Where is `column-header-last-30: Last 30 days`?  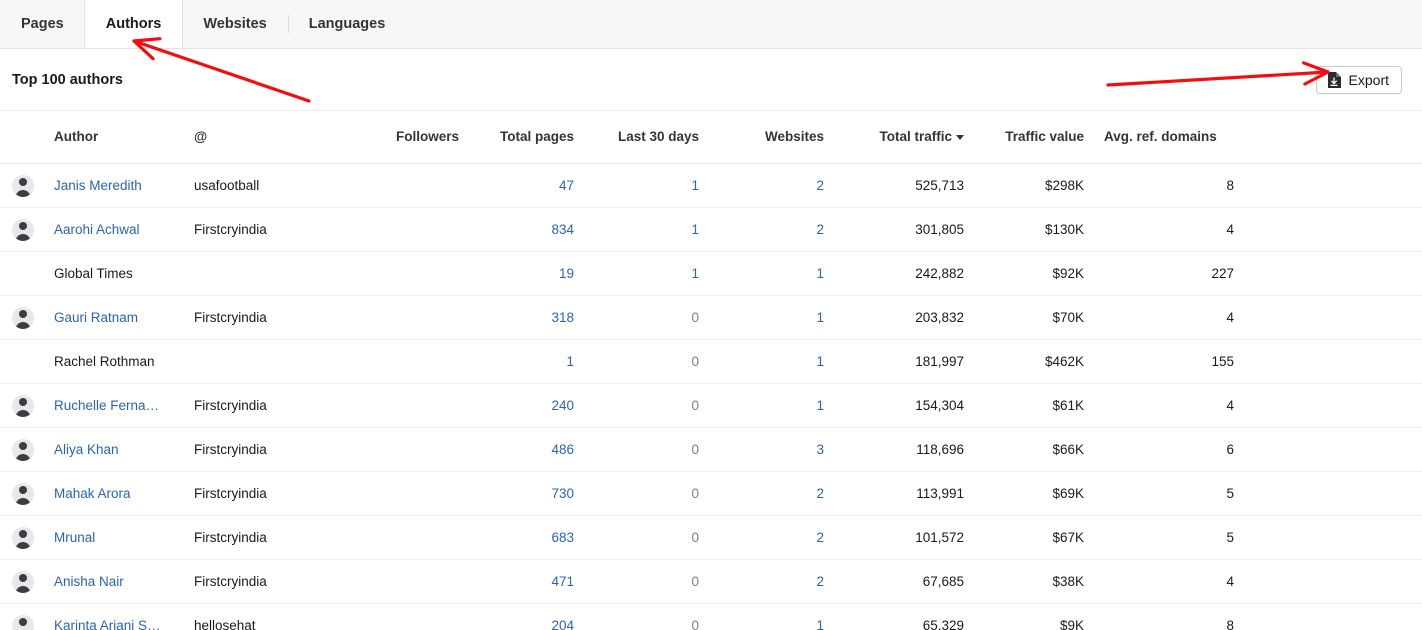
column-header-last-30: Last 30 days is located at coordinates (646, 137).